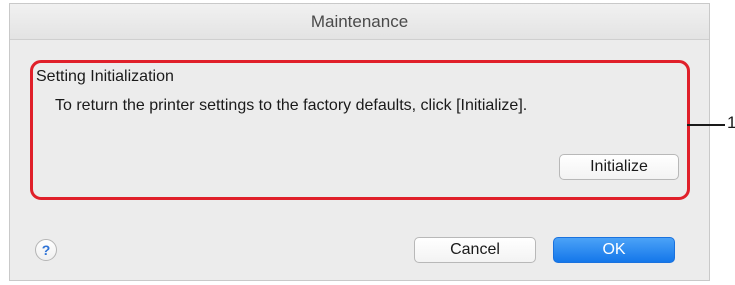  What do you see at coordinates (475, 250) in the screenshot?
I see `cancel-button: Cancel` at bounding box center [475, 250].